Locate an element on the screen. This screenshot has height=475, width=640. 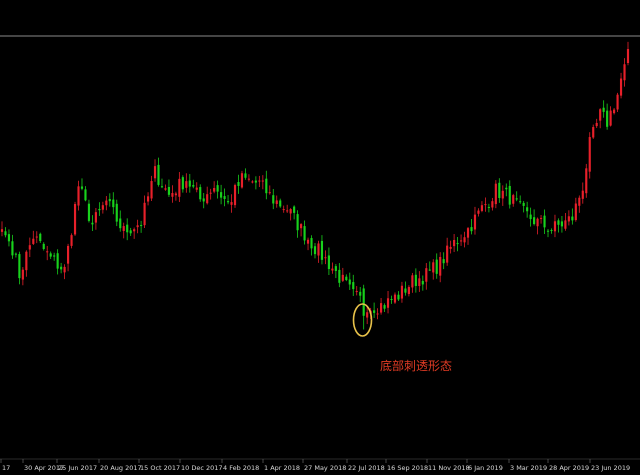
x-tick-label: 22 Jul 2018 is located at coordinates (366, 468).